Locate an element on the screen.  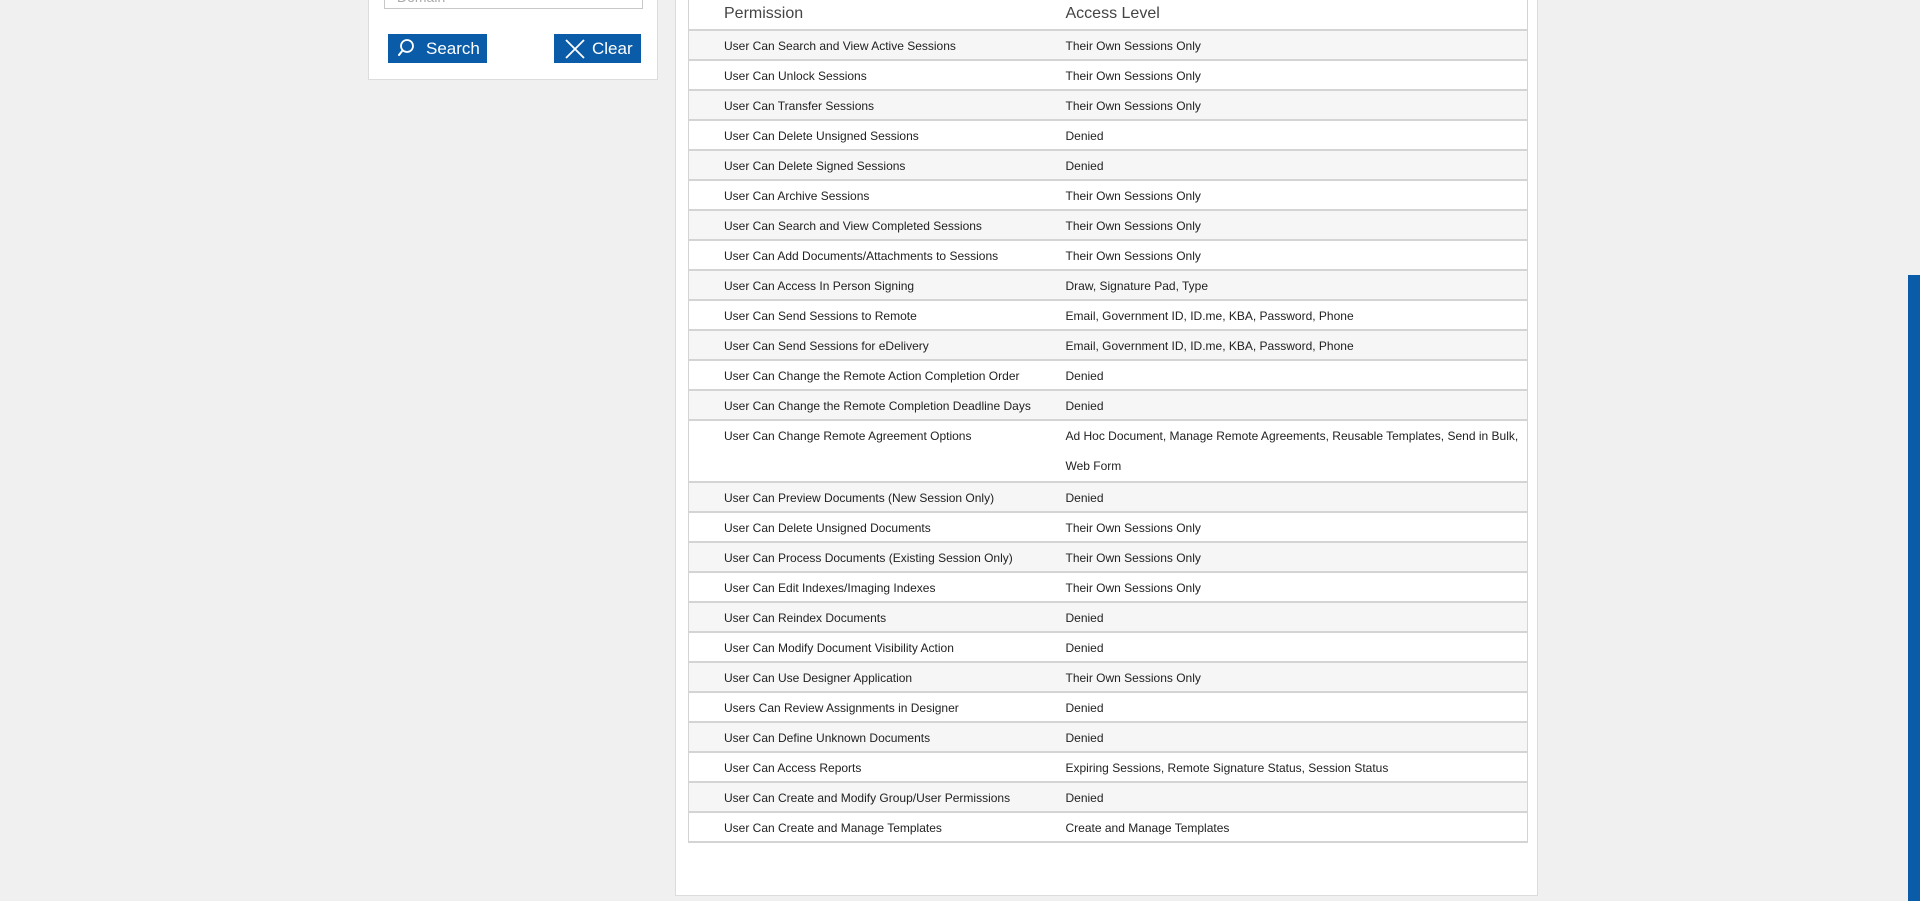
table-row: User Can Define Unknown Documents Denied is located at coordinates (1108, 737).